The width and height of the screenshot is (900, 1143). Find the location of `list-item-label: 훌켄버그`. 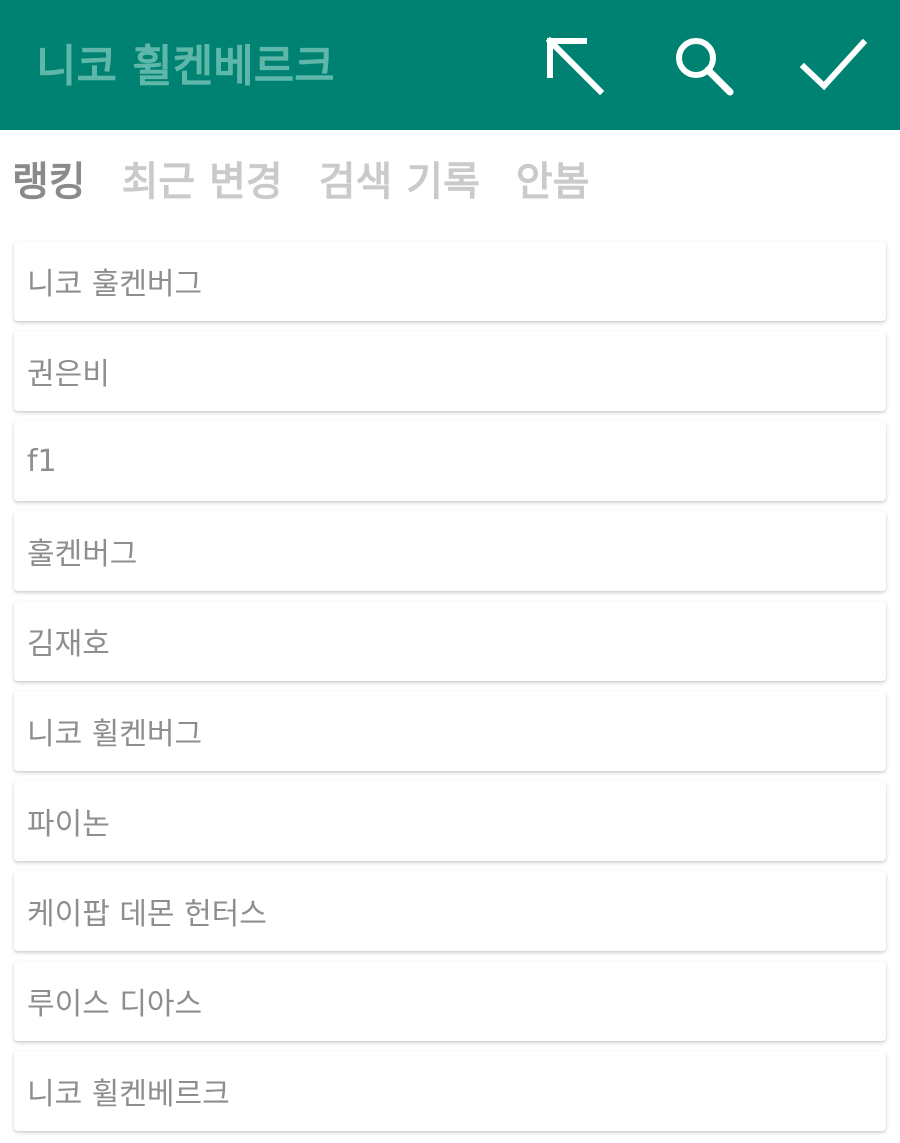

list-item-label: 훌켄버그 is located at coordinates (82, 554).